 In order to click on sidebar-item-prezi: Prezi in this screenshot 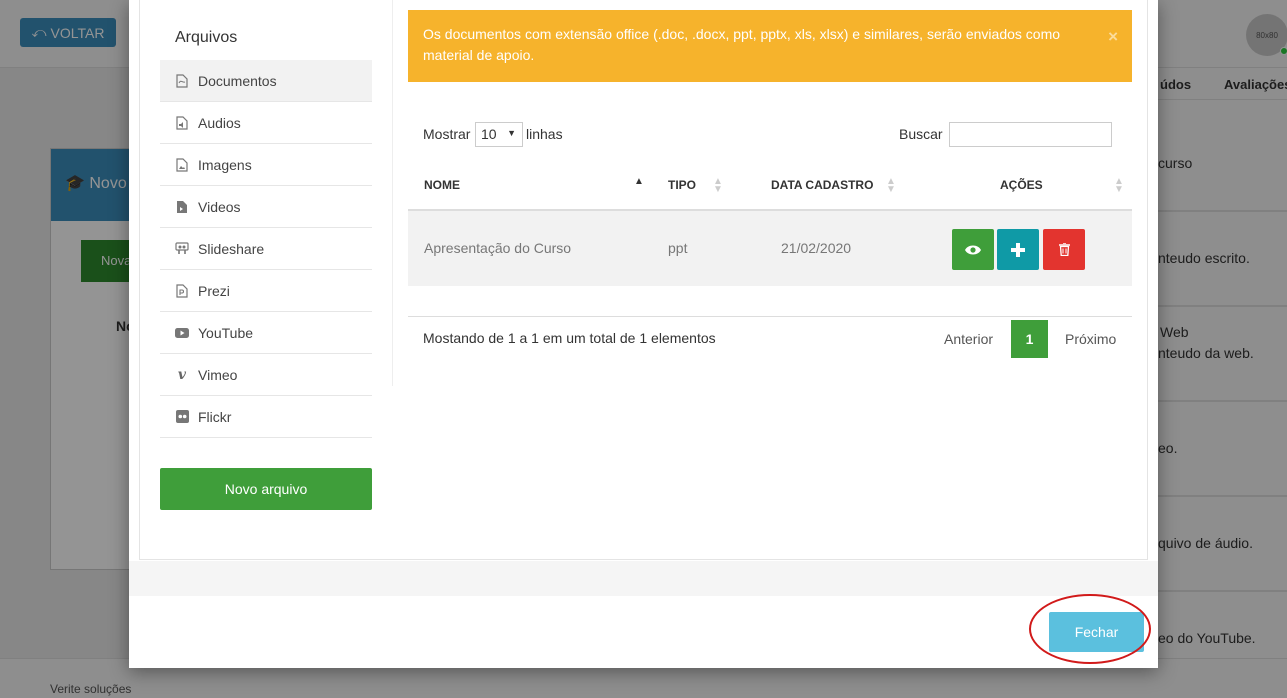, I will do `click(266, 291)`.